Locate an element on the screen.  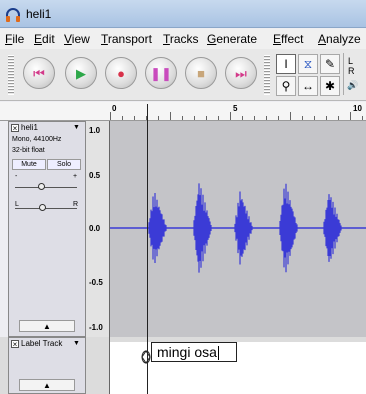
pan-slider-thumb is located at coordinates (42, 207).